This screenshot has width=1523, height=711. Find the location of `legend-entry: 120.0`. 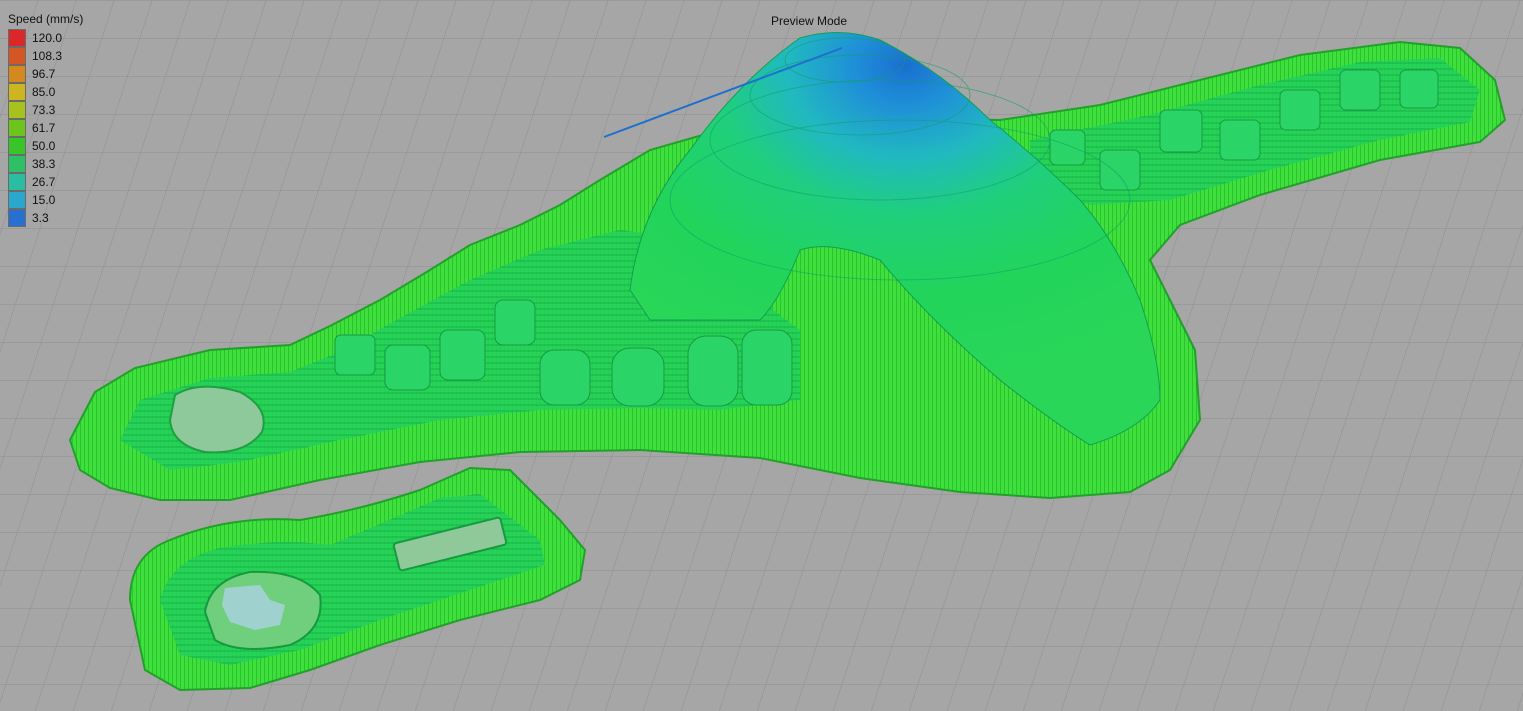

legend-entry: 120.0 is located at coordinates (45, 38).